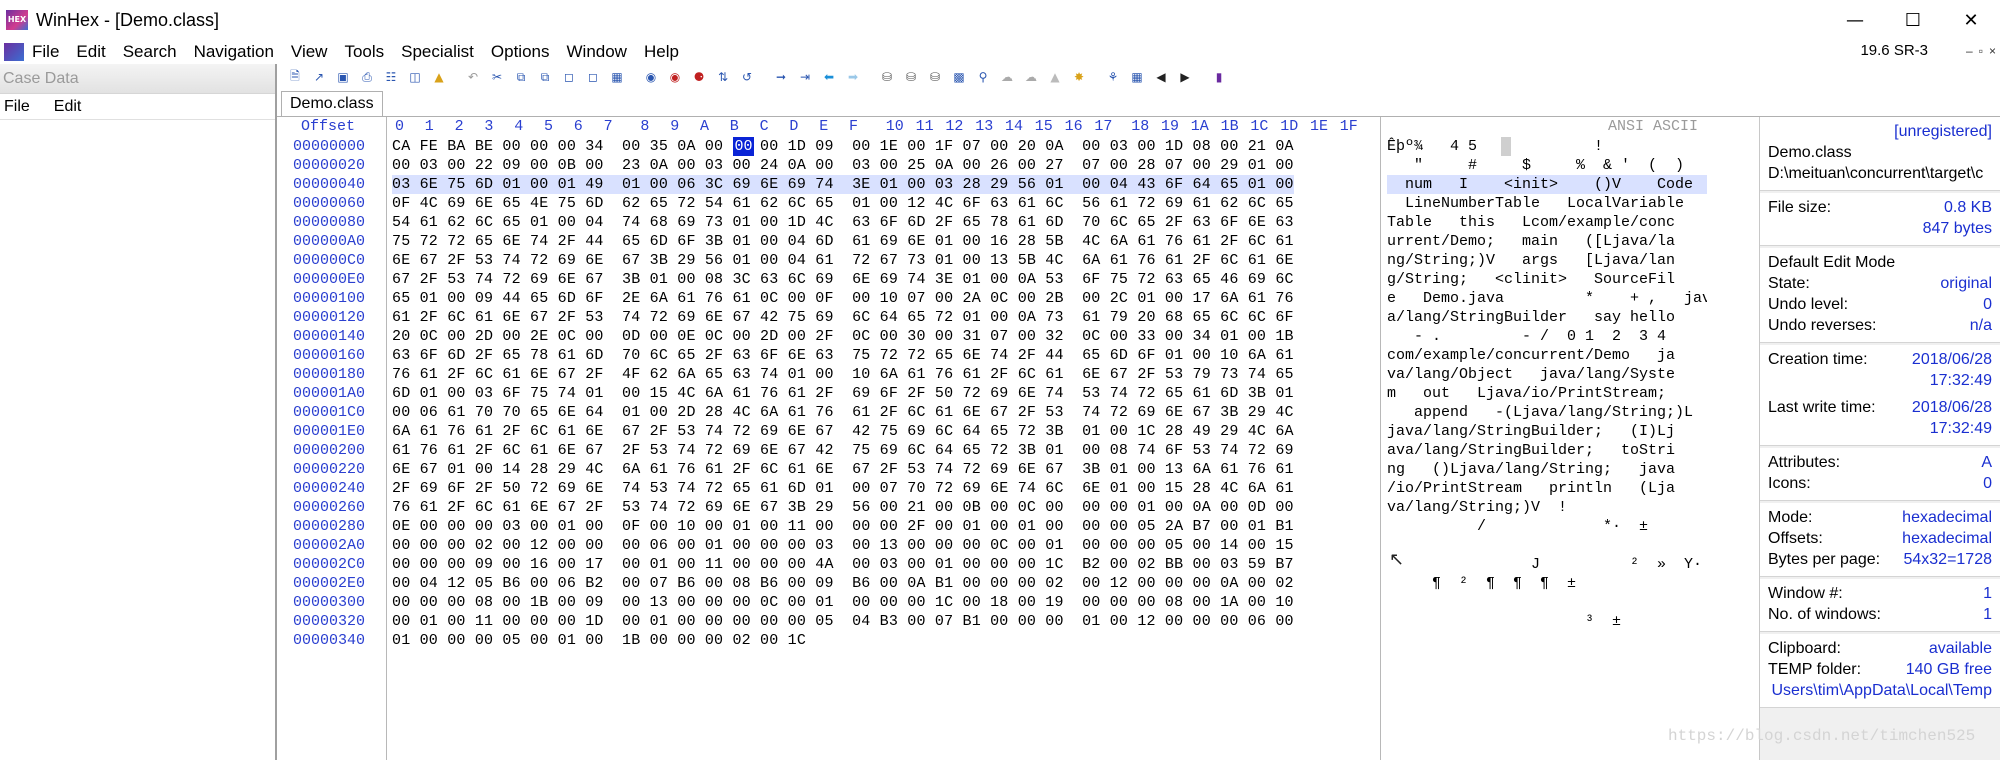 The image size is (2000, 760). Describe the element at coordinates (1547, 583) in the screenshot. I see `ascii-row: ¶ ² ¶ ¶ ¶ ±` at that location.